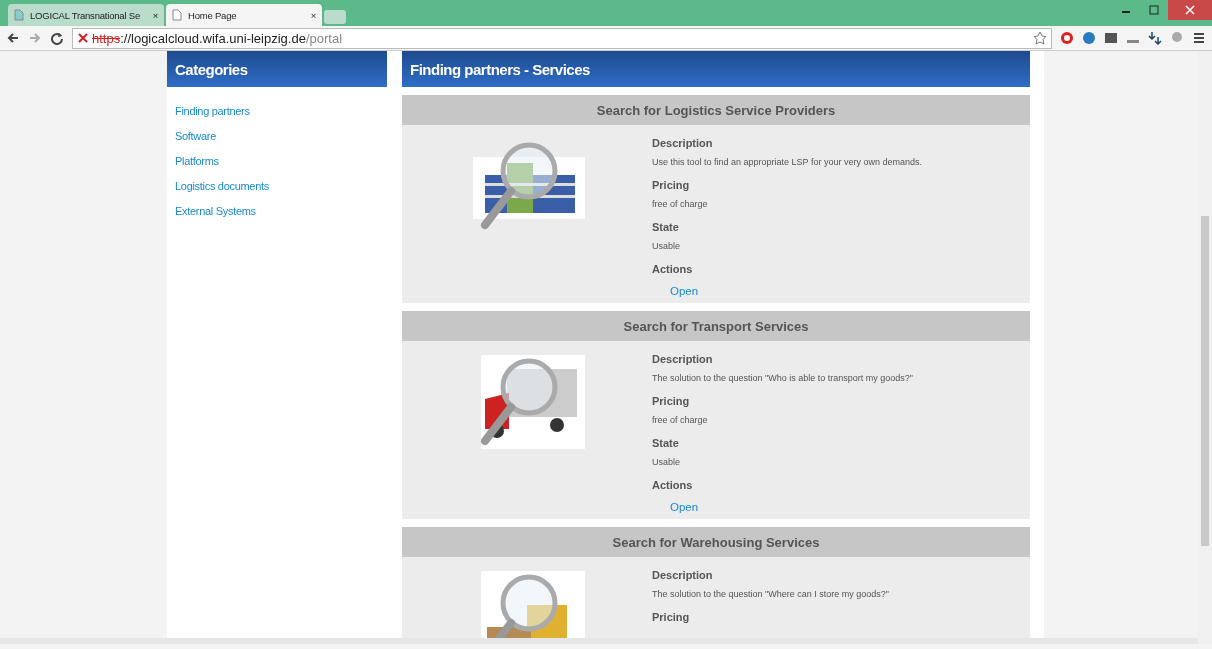  Describe the element at coordinates (716, 69) in the screenshot. I see `page-heading: Finding partners - Services` at that location.